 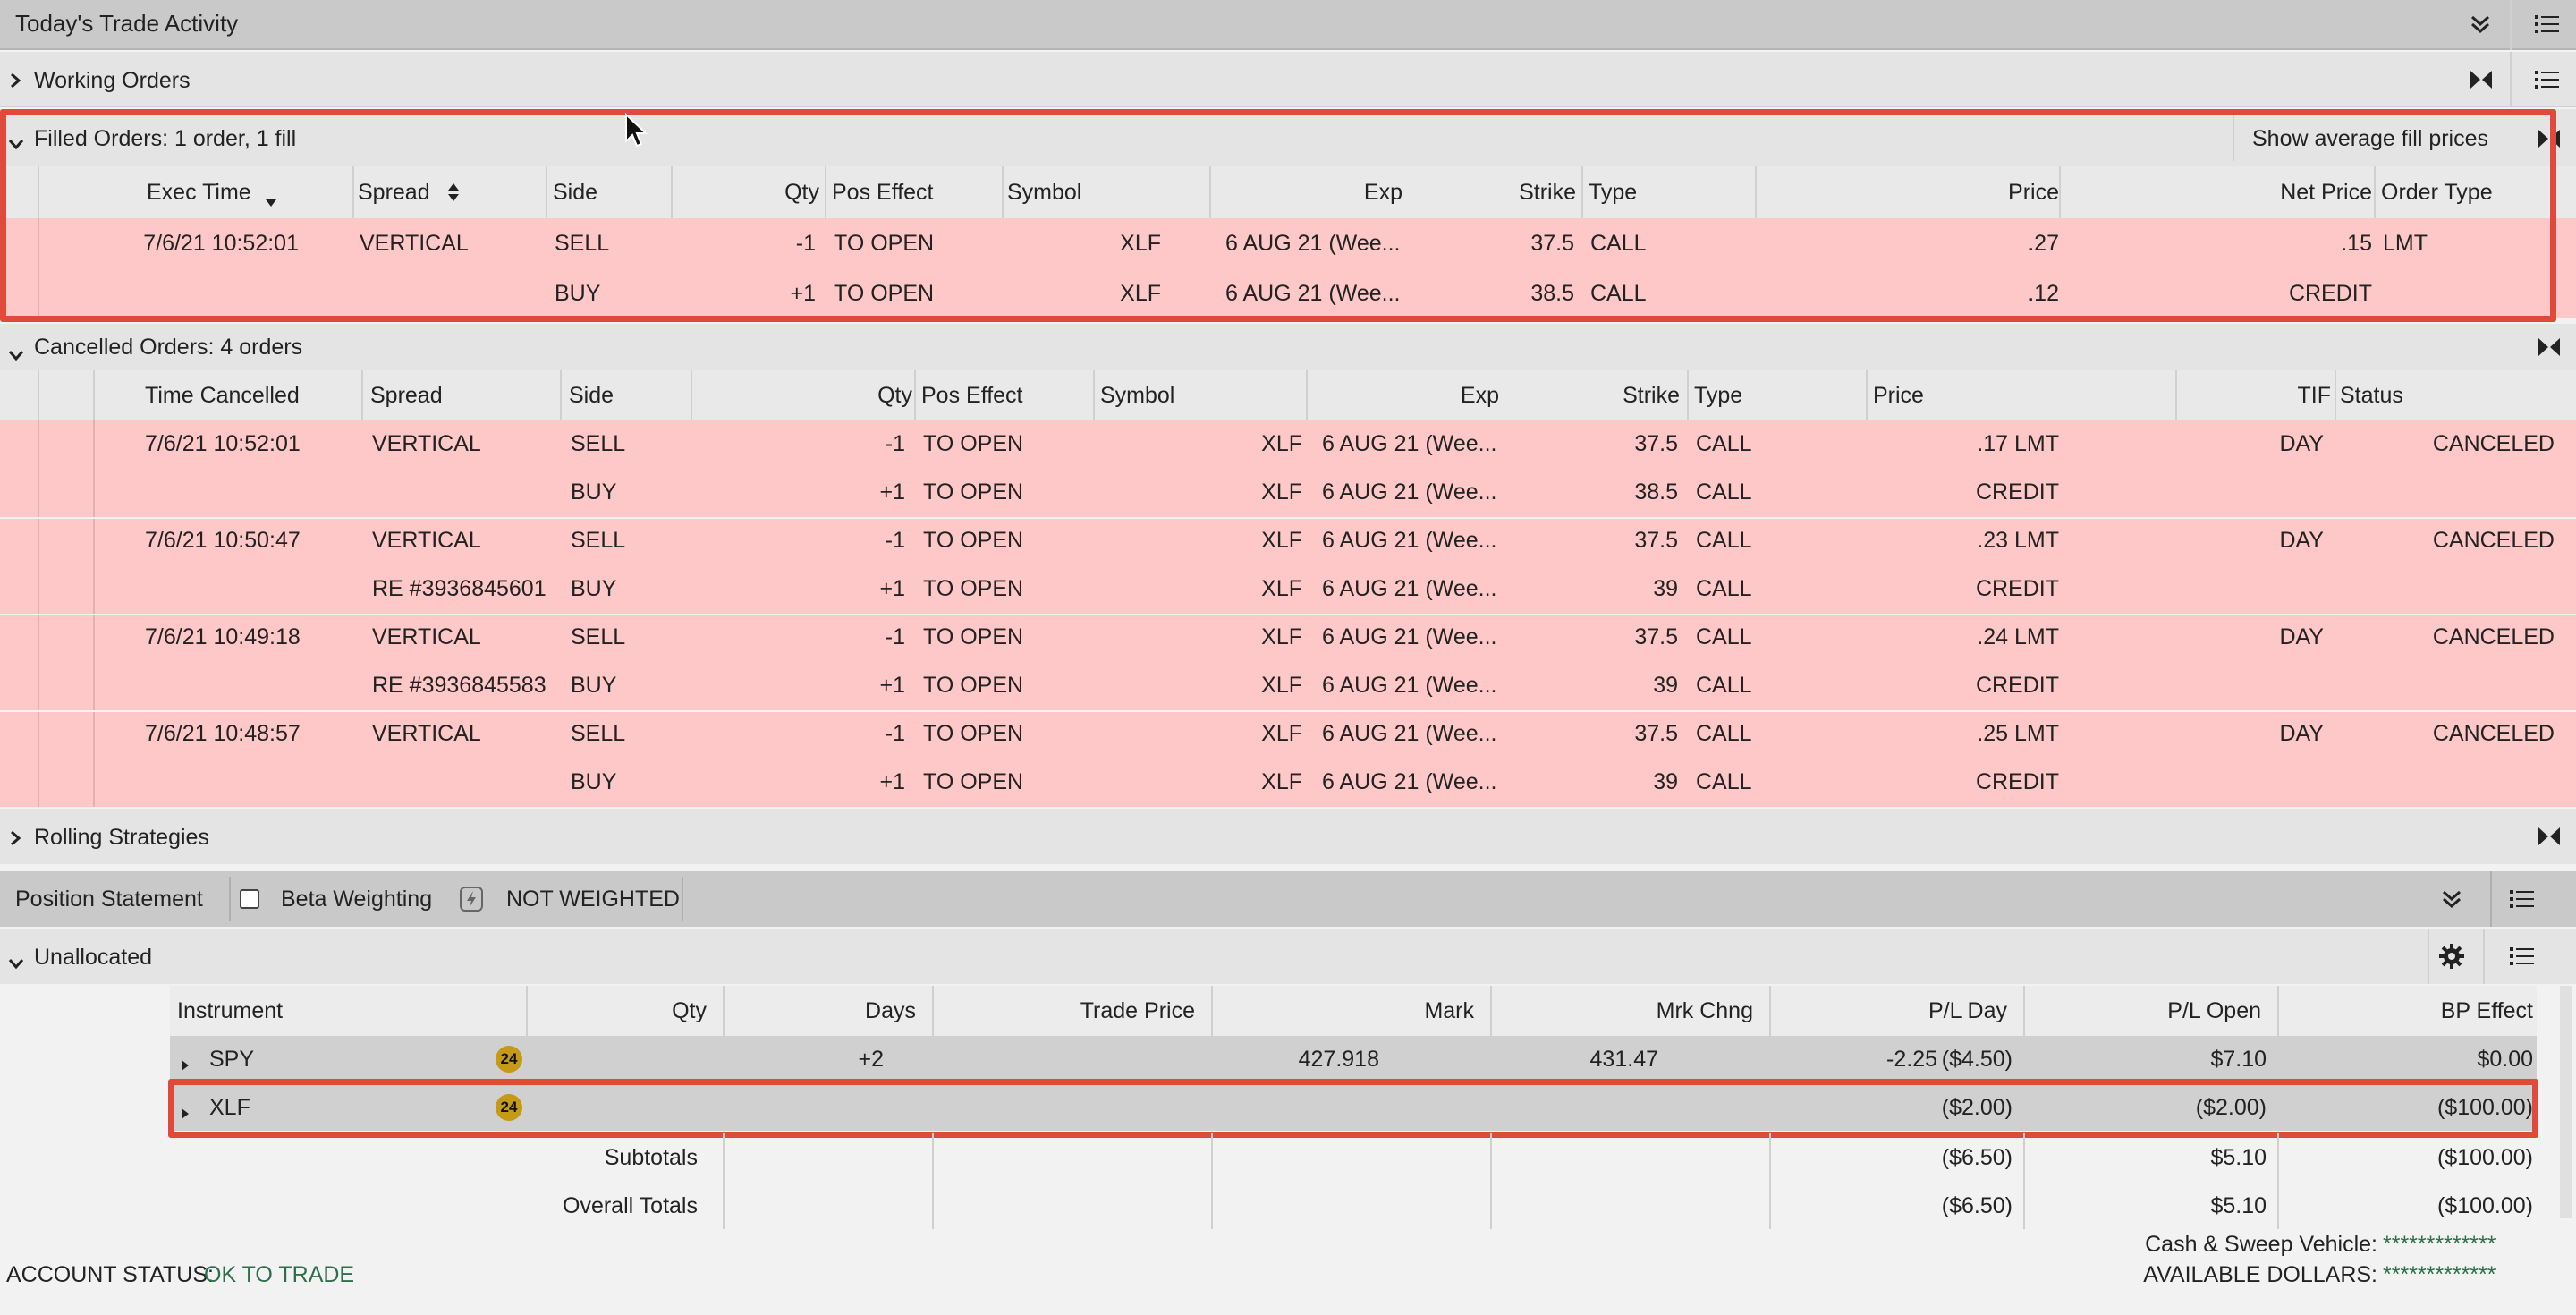 What do you see at coordinates (93, 957) in the screenshot?
I see `unallocated-label: Unallocated` at bounding box center [93, 957].